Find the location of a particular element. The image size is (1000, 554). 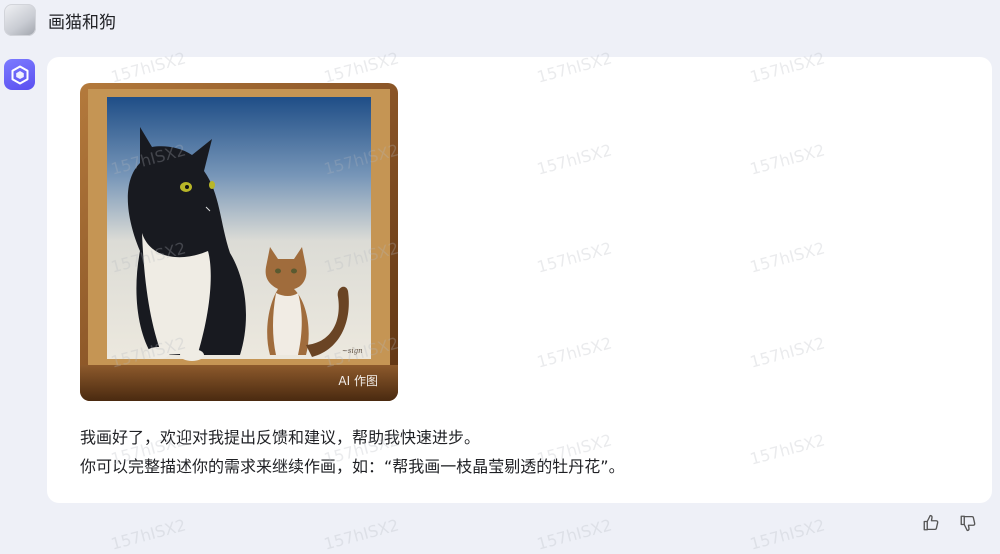

ai-generated-badge: AI 作图 is located at coordinates (358, 381).